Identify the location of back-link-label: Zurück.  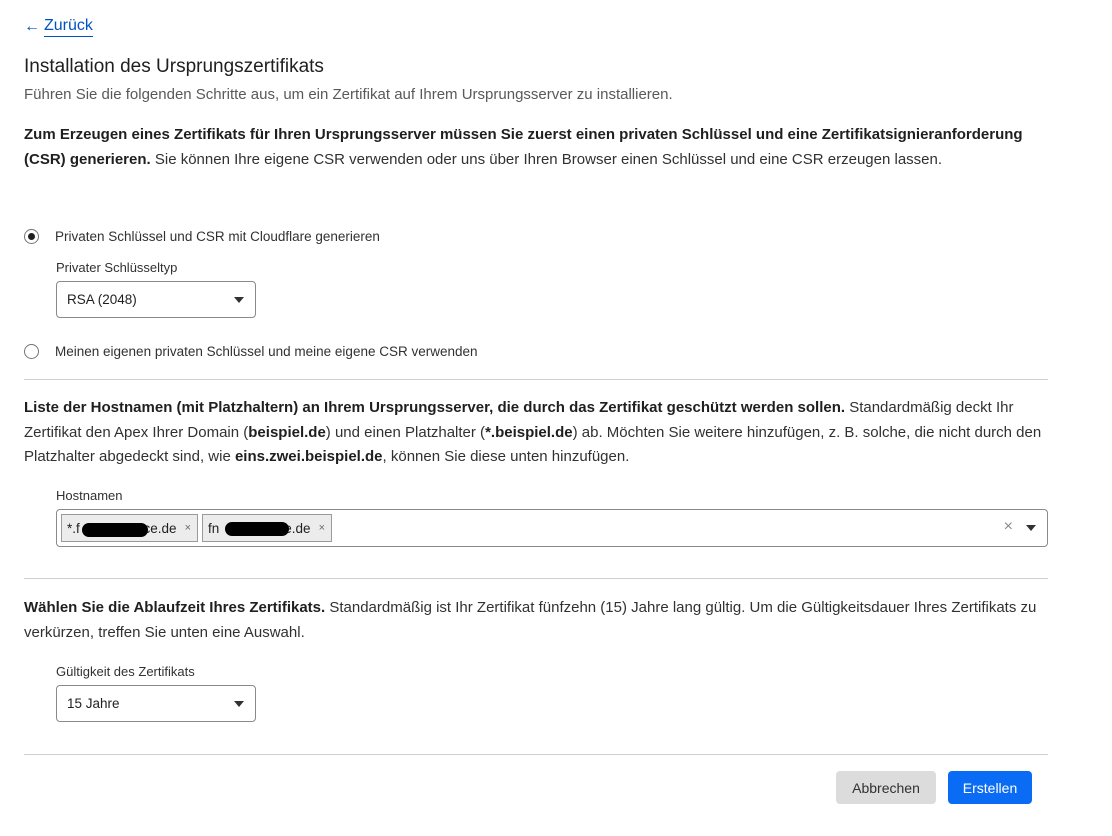
(68, 26).